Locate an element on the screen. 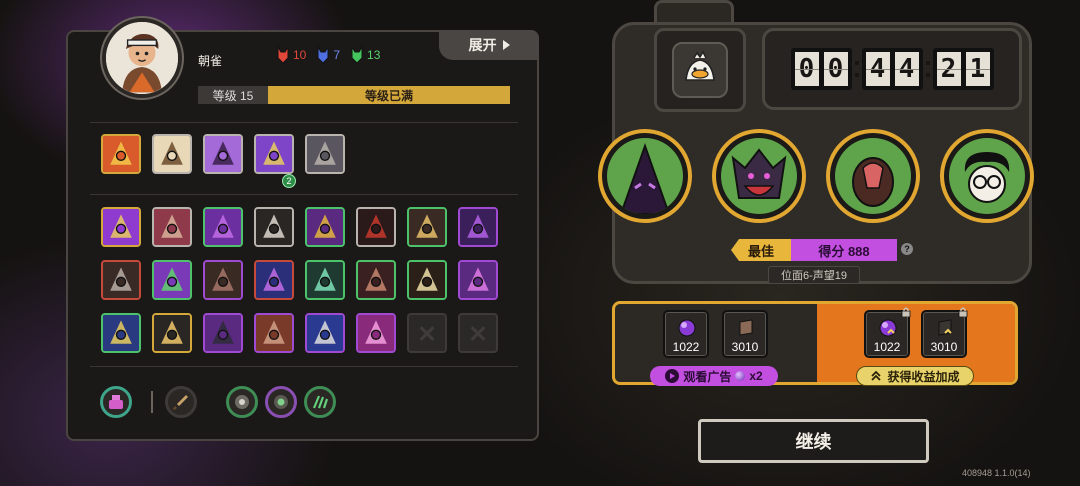 The image size is (1080, 486). play-icon is located at coordinates (672, 376).